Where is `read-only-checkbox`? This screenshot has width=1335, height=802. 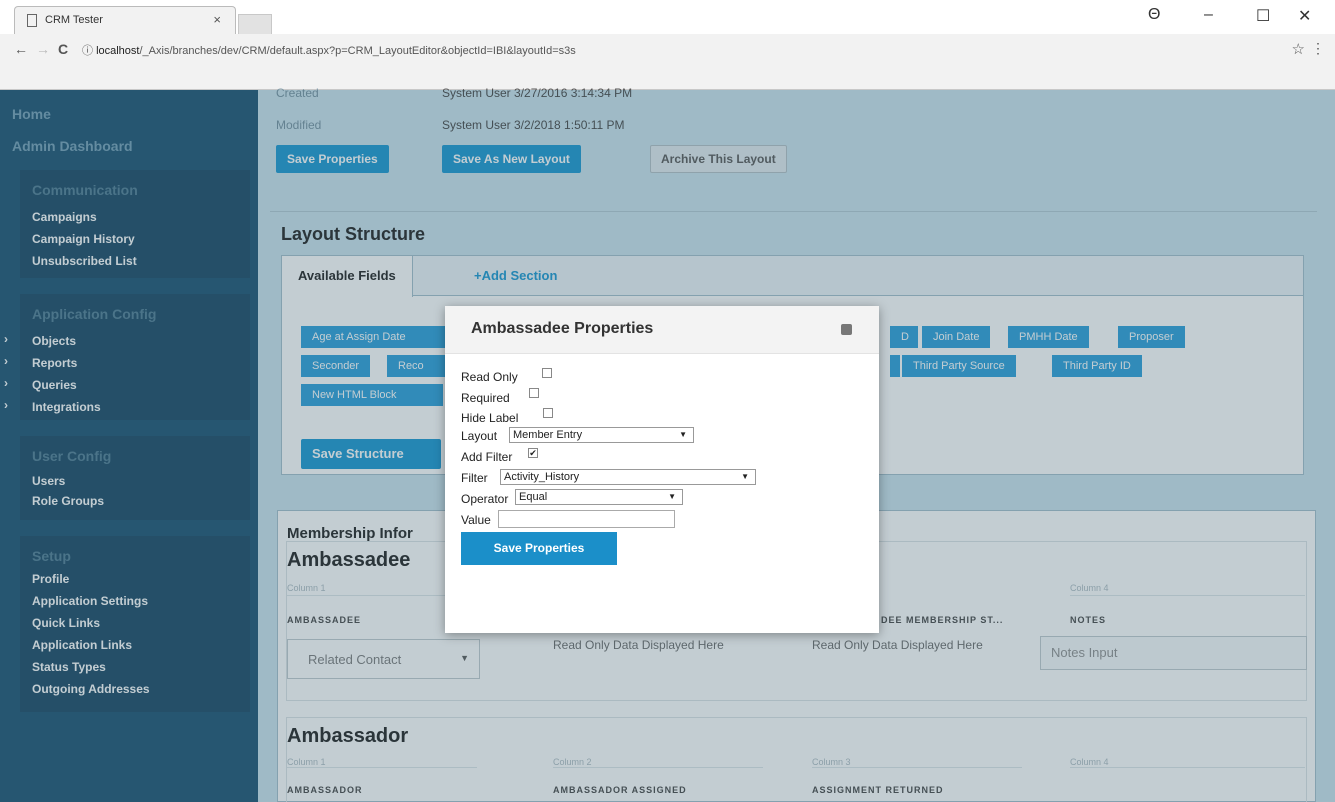
read-only-checkbox is located at coordinates (547, 373).